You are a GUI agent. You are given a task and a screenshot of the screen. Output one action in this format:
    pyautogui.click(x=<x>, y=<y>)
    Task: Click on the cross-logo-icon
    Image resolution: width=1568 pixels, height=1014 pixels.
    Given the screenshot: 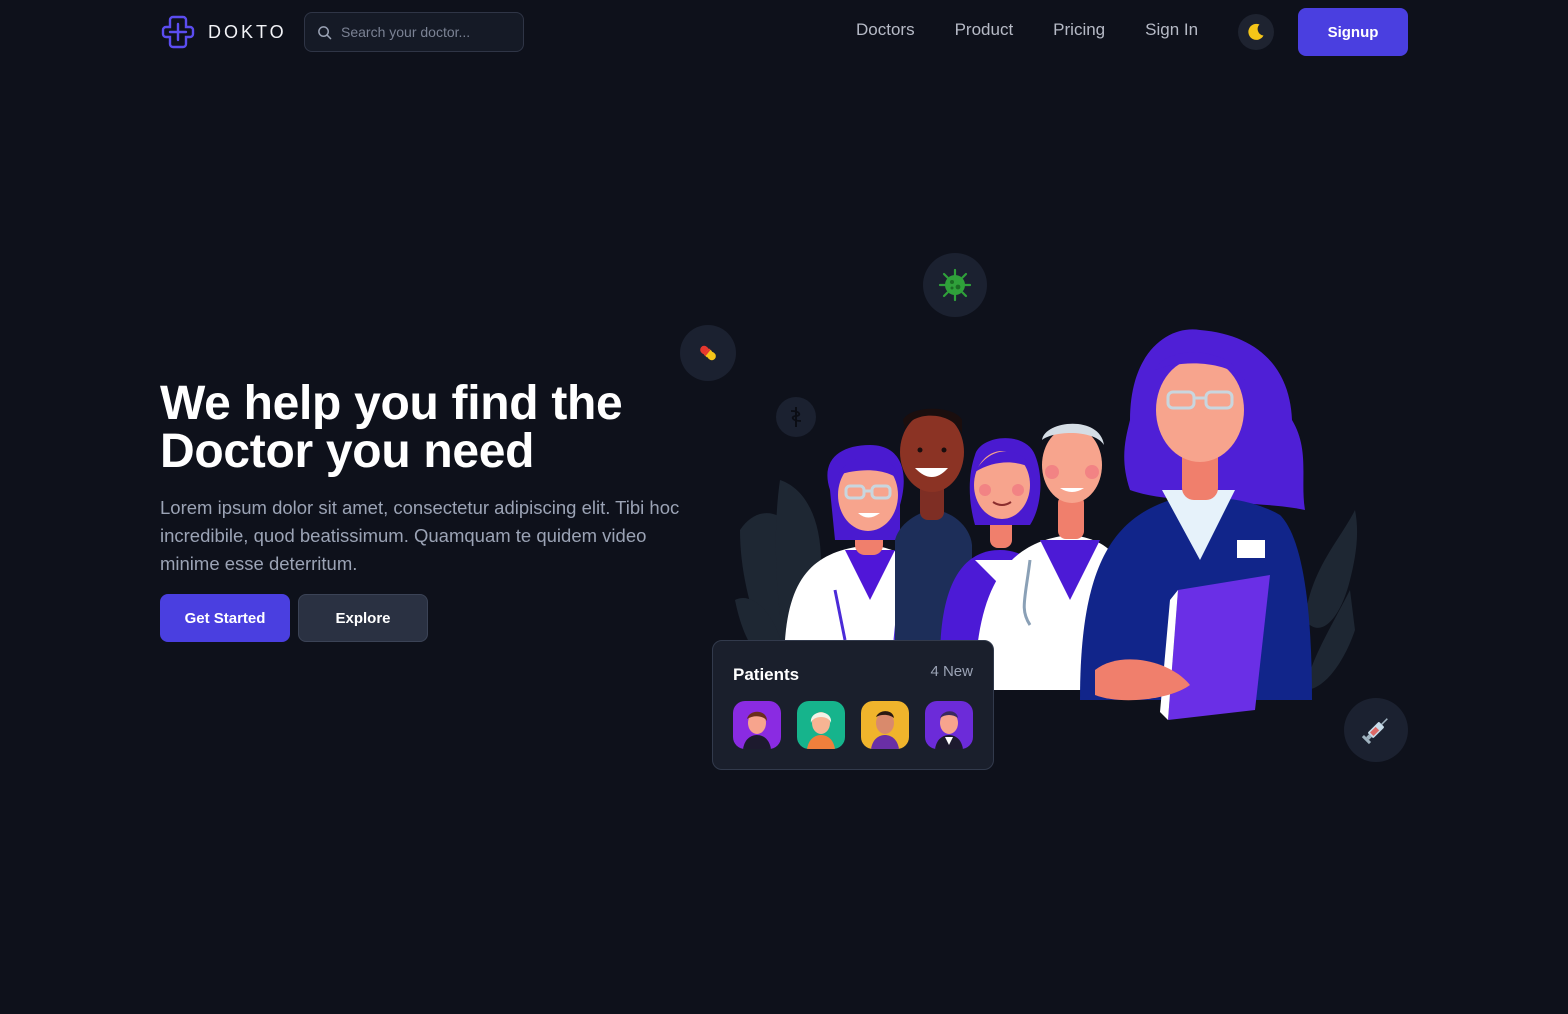 What is the action you would take?
    pyautogui.click(x=178, y=32)
    